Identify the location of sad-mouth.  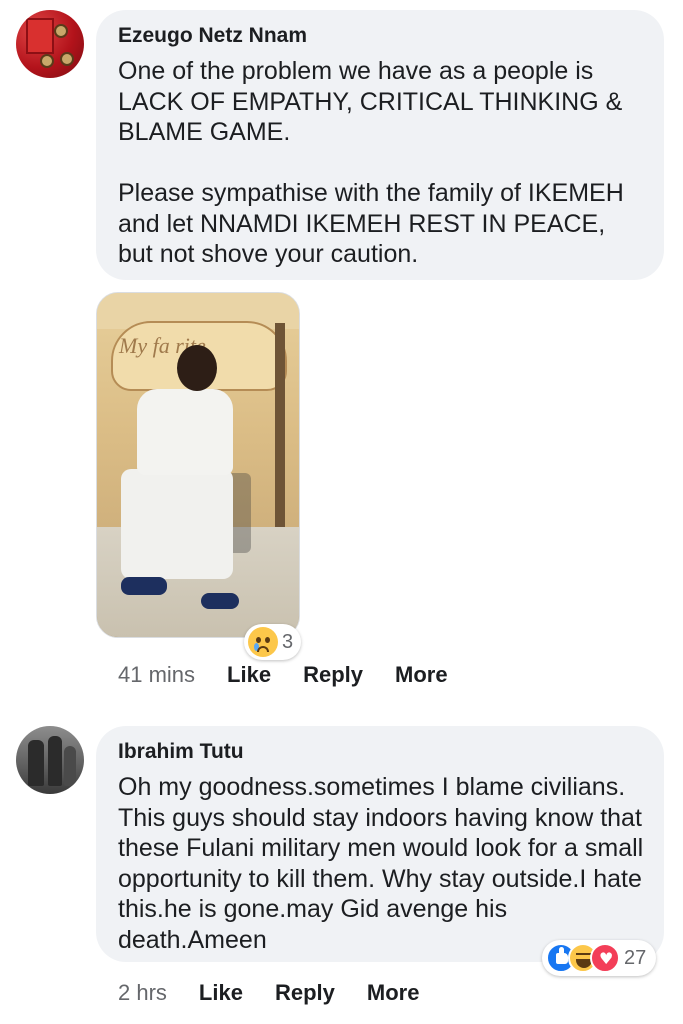
(263, 649).